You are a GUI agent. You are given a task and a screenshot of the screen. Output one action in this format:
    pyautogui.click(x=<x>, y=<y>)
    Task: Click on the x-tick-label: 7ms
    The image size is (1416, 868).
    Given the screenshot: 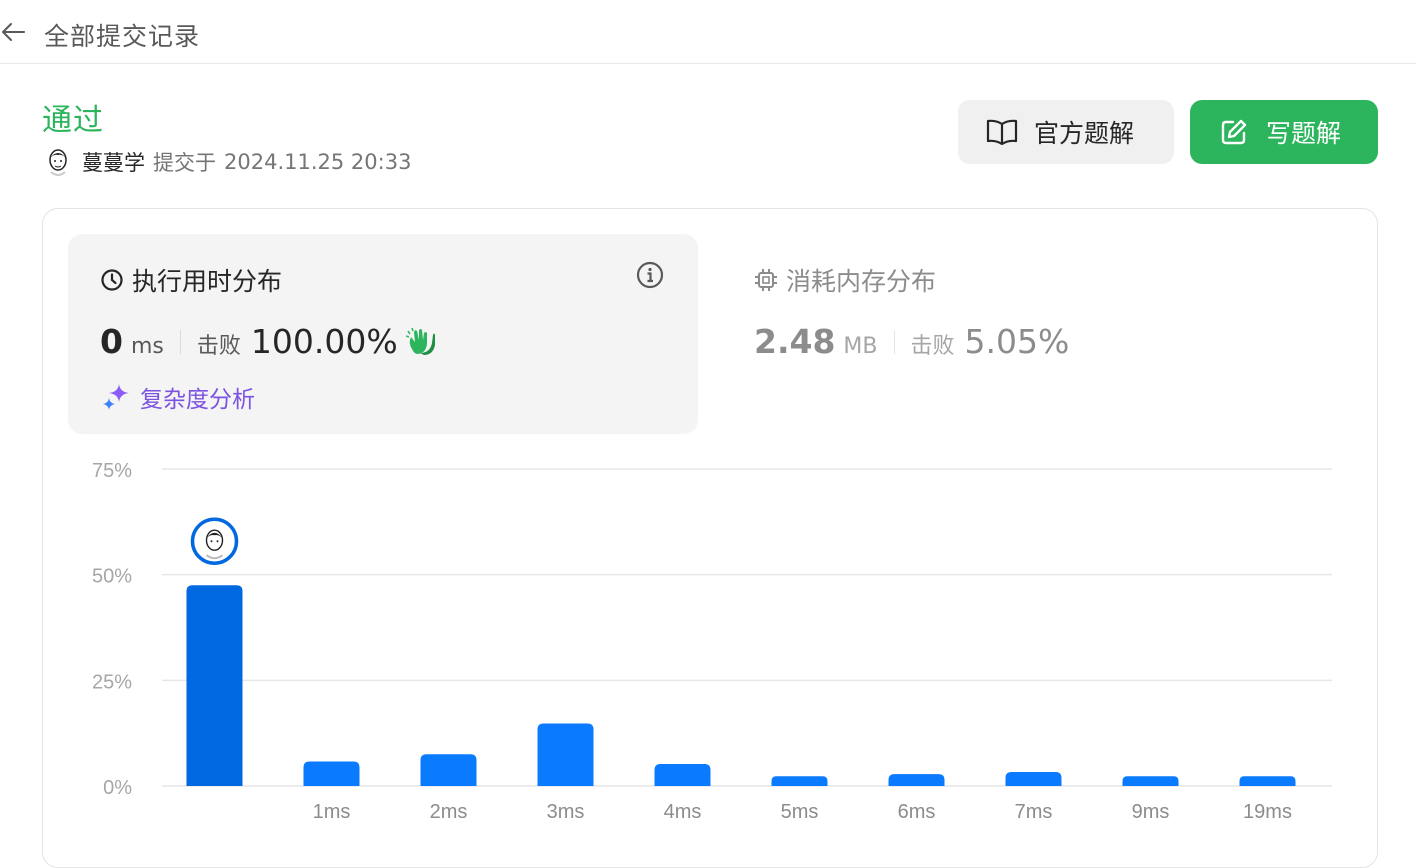 What is the action you would take?
    pyautogui.click(x=1034, y=812)
    